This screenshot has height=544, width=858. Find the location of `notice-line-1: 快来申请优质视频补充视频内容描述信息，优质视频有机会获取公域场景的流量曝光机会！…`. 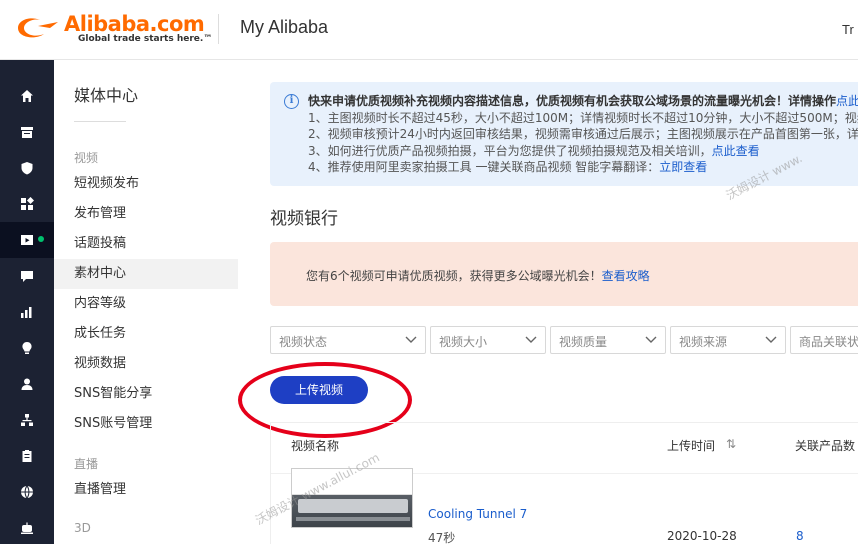

notice-line-1: 快来申请优质视频补充视频内容描述信息，优质视频有机会获取公域场景的流量曝光机会！… is located at coordinates (583, 101).